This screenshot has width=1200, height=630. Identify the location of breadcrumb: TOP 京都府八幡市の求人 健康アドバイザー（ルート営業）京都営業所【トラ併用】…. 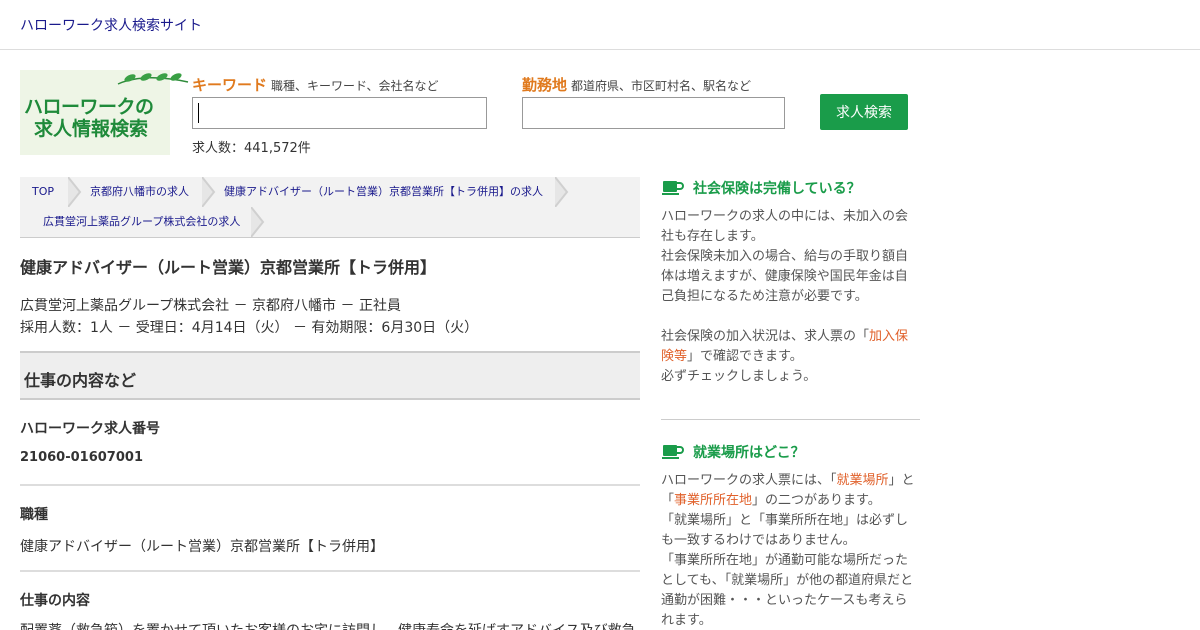
(330, 207).